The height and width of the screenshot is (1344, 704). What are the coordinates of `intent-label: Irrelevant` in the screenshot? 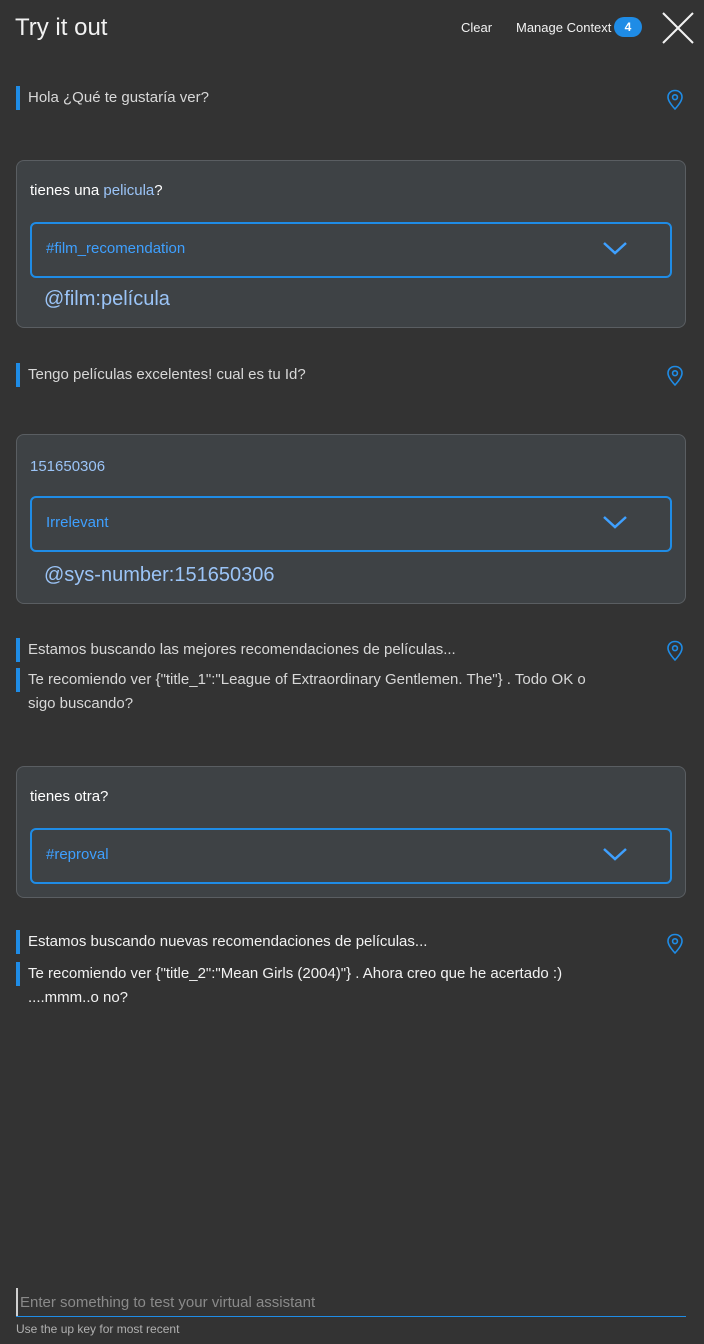 It's located at (77, 522).